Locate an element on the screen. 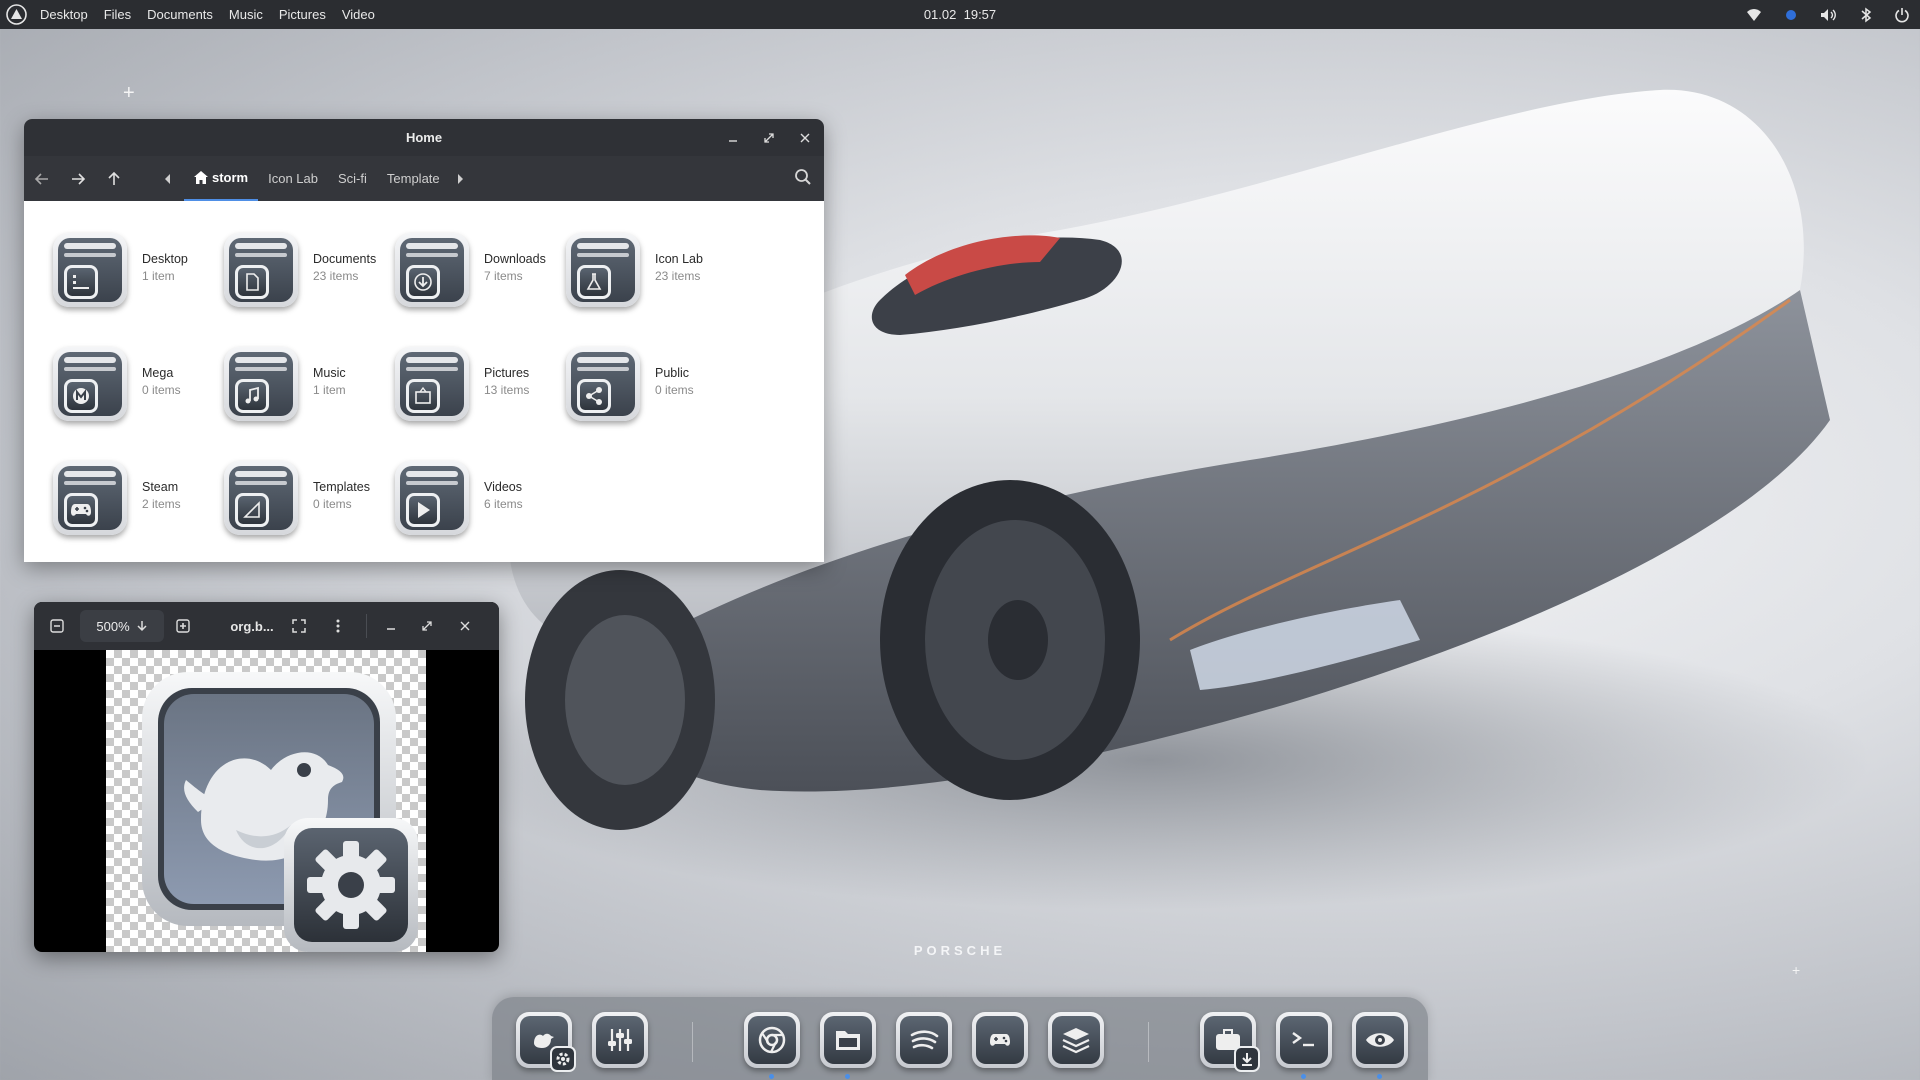 The width and height of the screenshot is (1920, 1080). music-note-icon is located at coordinates (252, 396).